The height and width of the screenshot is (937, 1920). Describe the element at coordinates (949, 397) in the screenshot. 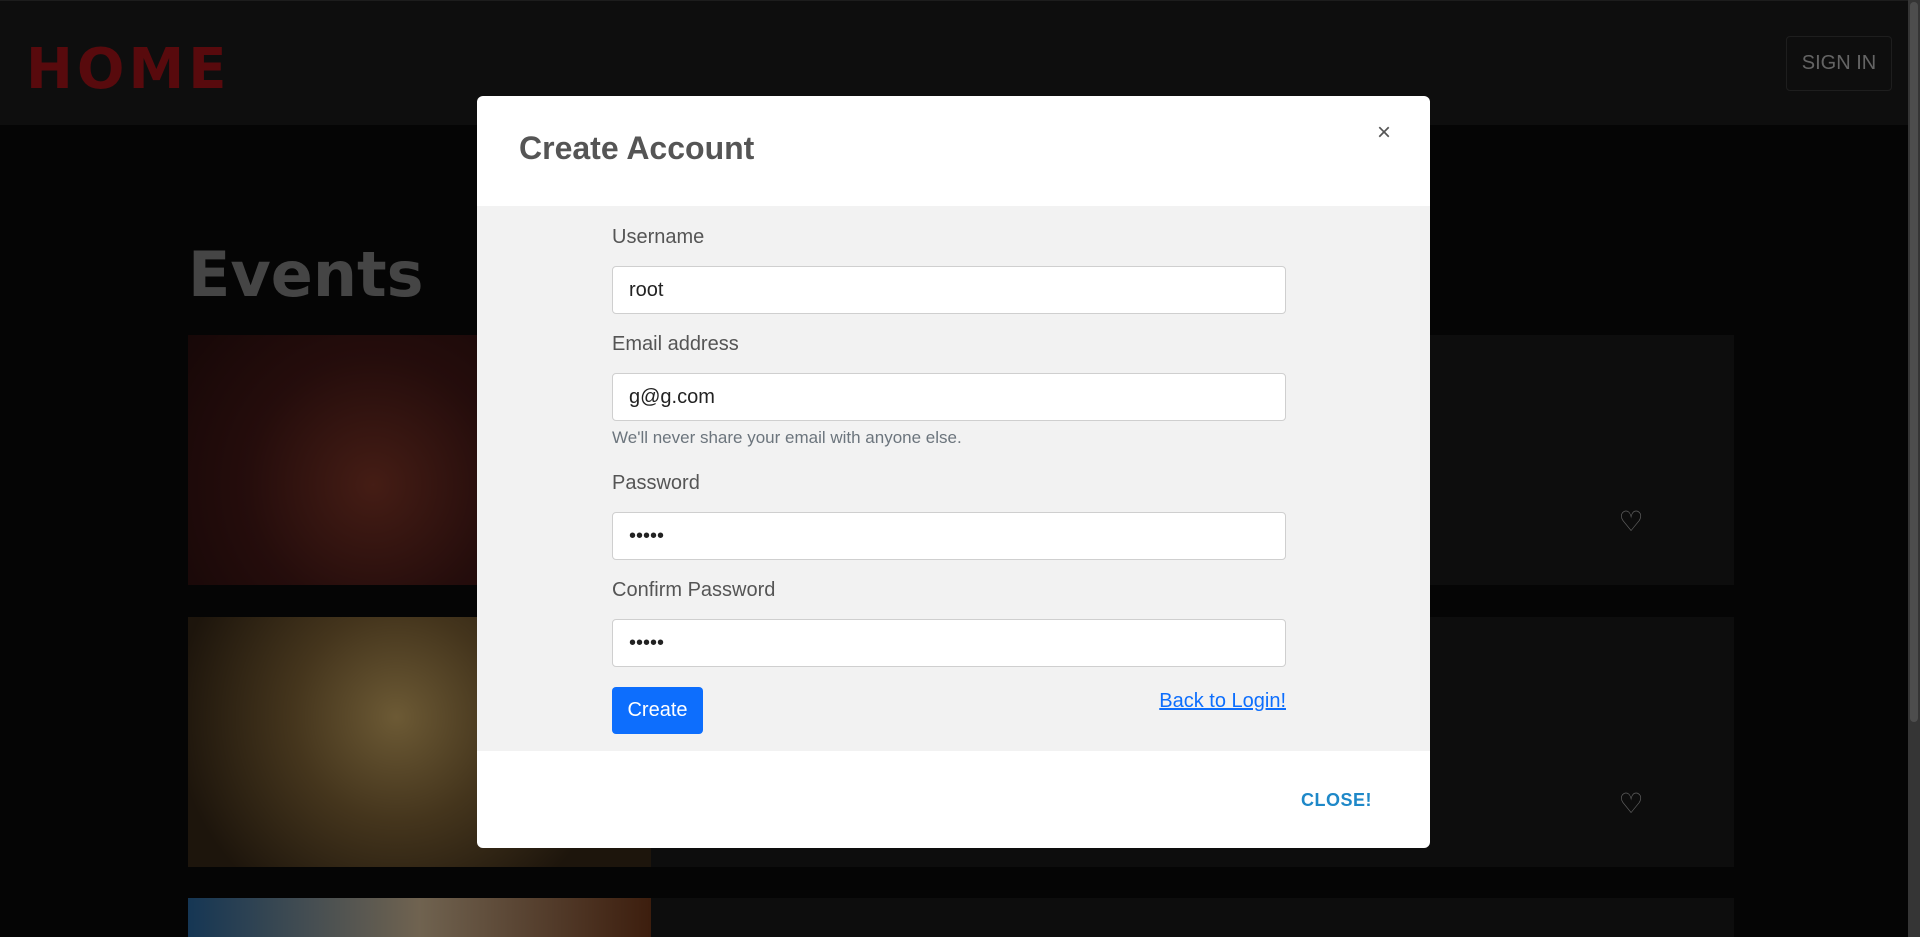

I see `email-input` at that location.